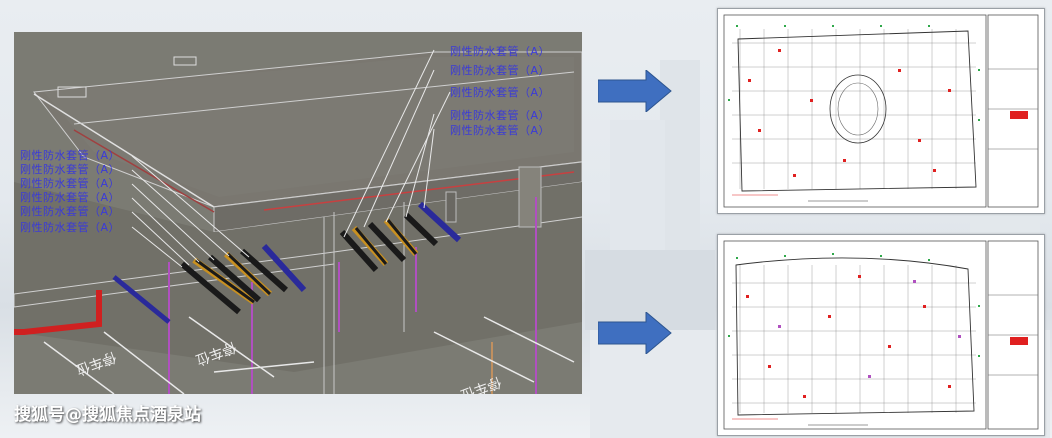 The width and height of the screenshot is (1052, 438). I want to click on sleeve-callout-left-4: 刚性防水套管（A）, so click(70, 197).